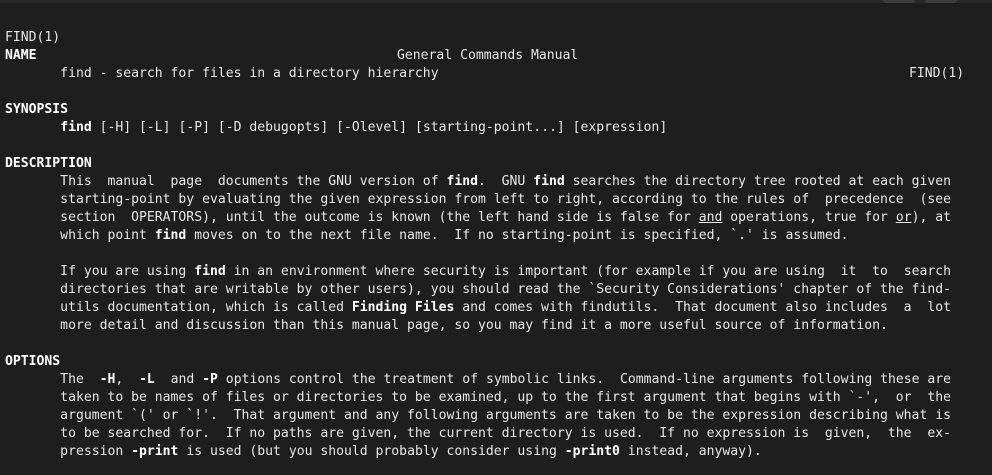 The height and width of the screenshot is (475, 992). What do you see at coordinates (33, 37) in the screenshot?
I see `man-header-left: FIND(1)` at bounding box center [33, 37].